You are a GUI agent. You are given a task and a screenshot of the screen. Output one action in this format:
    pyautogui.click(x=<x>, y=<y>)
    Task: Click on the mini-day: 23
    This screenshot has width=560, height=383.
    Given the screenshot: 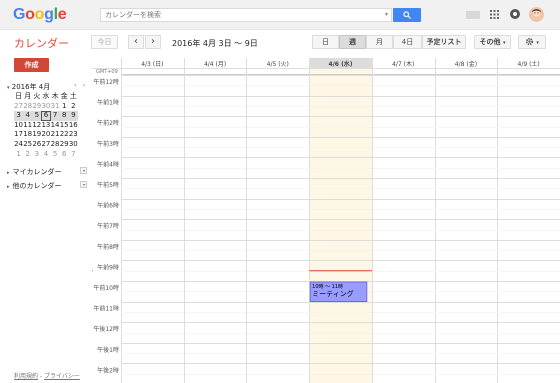 What is the action you would take?
    pyautogui.click(x=73, y=135)
    